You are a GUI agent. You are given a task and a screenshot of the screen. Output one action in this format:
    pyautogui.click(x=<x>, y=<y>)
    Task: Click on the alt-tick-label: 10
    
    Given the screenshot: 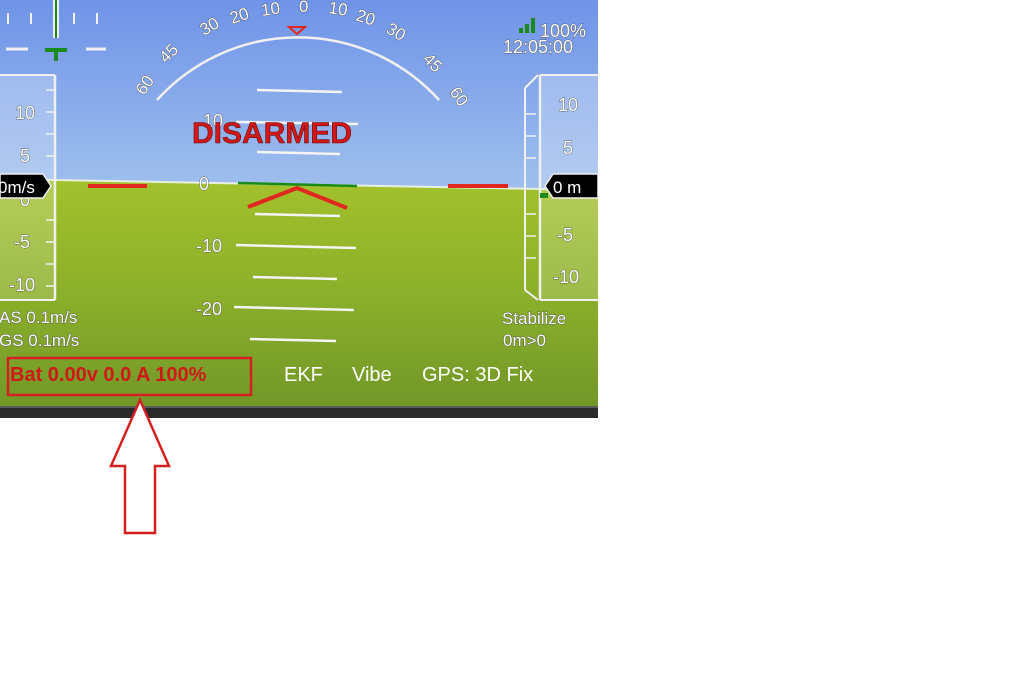 What is the action you would take?
    pyautogui.click(x=568, y=105)
    